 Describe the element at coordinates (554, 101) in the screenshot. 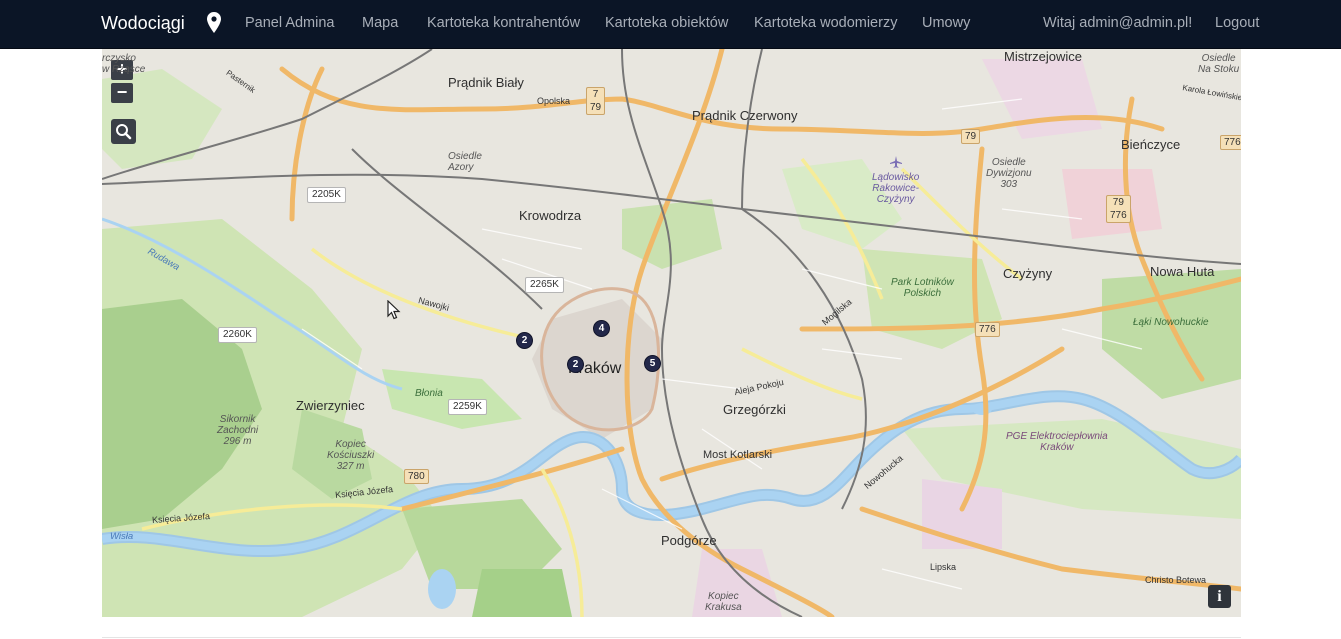

I see `street-opolska: Opolska` at that location.